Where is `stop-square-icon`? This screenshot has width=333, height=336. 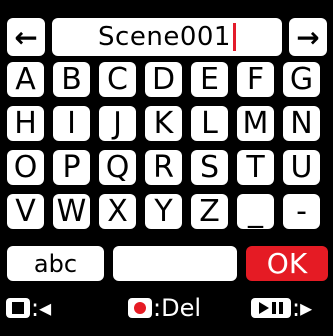
stop-square-icon is located at coordinates (18, 308).